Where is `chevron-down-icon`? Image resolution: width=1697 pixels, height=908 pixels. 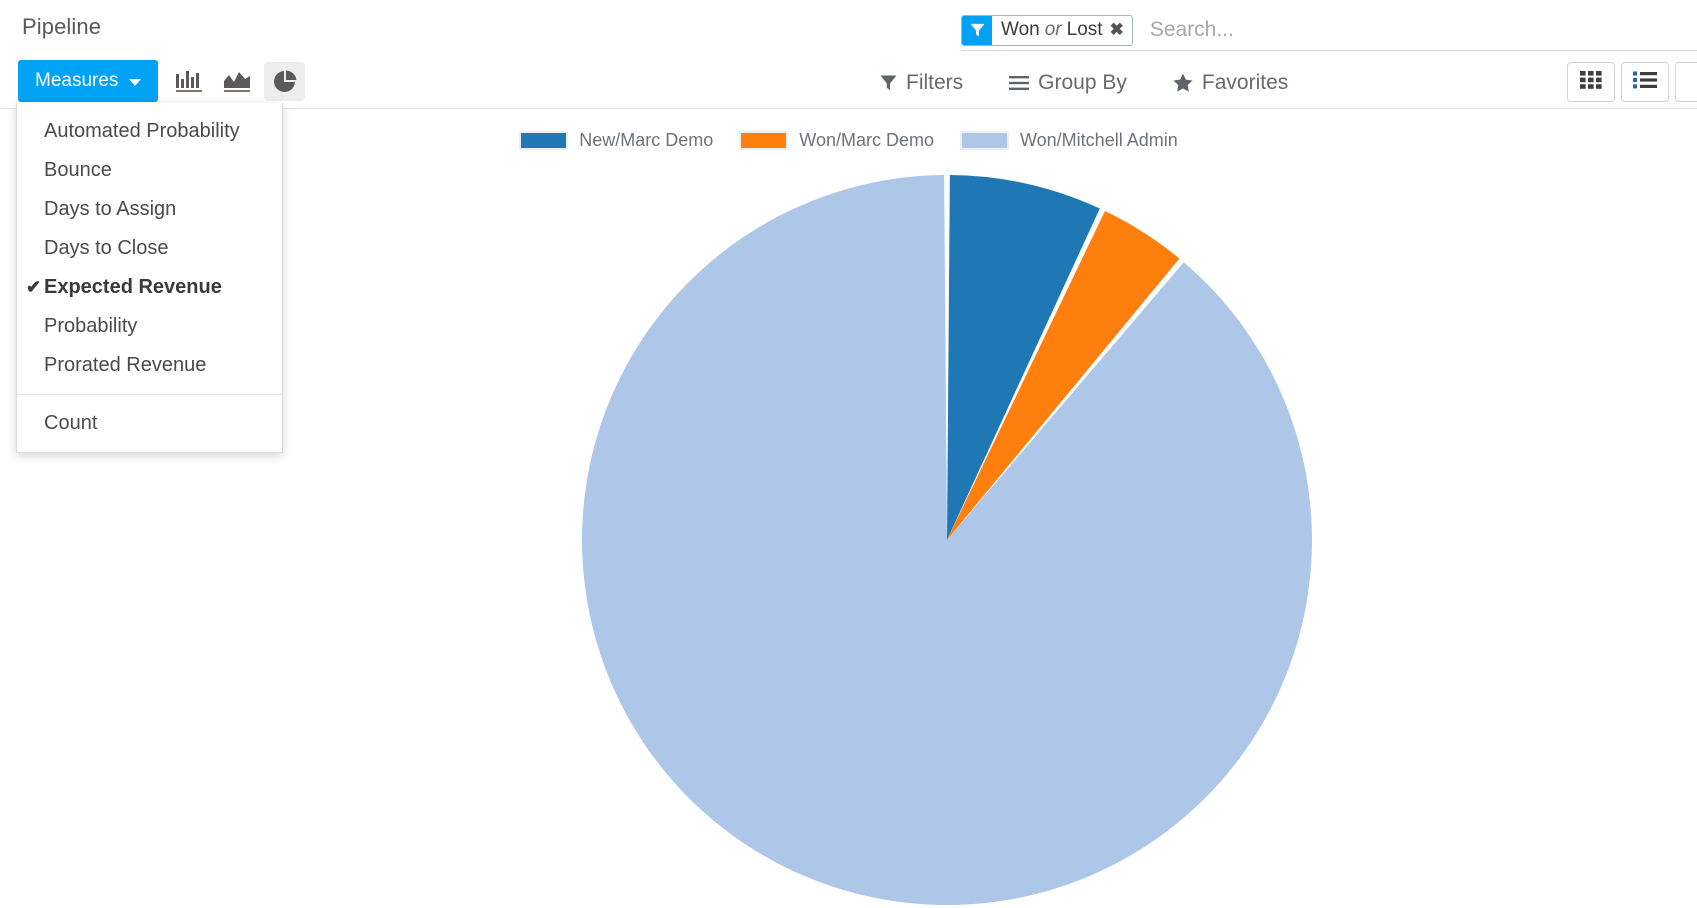
chevron-down-icon is located at coordinates (135, 82).